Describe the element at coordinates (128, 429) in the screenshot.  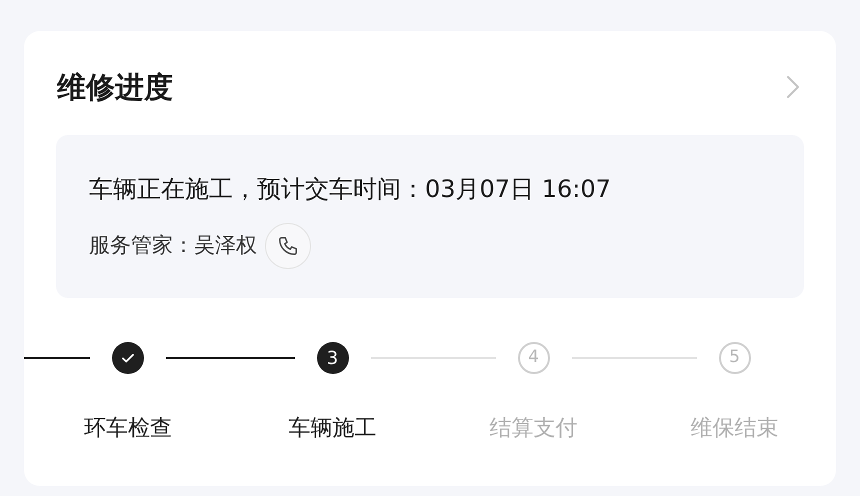
I see `step-label: 环车检查` at that location.